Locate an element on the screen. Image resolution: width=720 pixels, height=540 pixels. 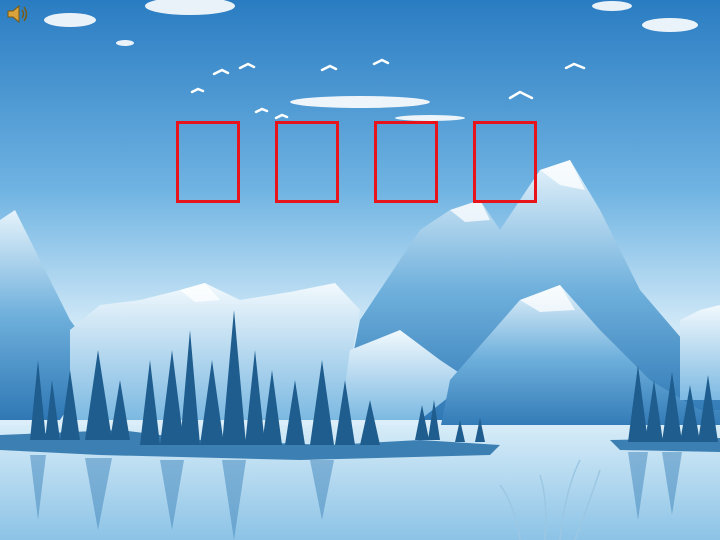
speaker-icon is located at coordinates (18, 14).